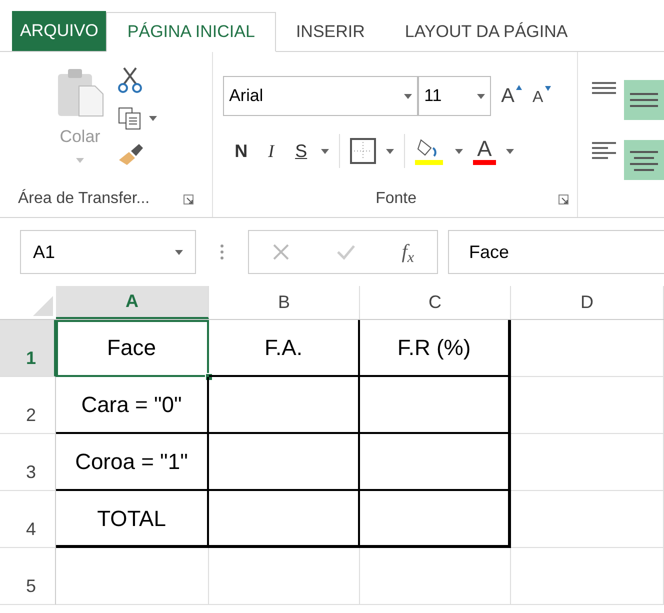 Image resolution: width=664 pixels, height=613 pixels. I want to click on font-name-field: Arial, so click(320, 96).